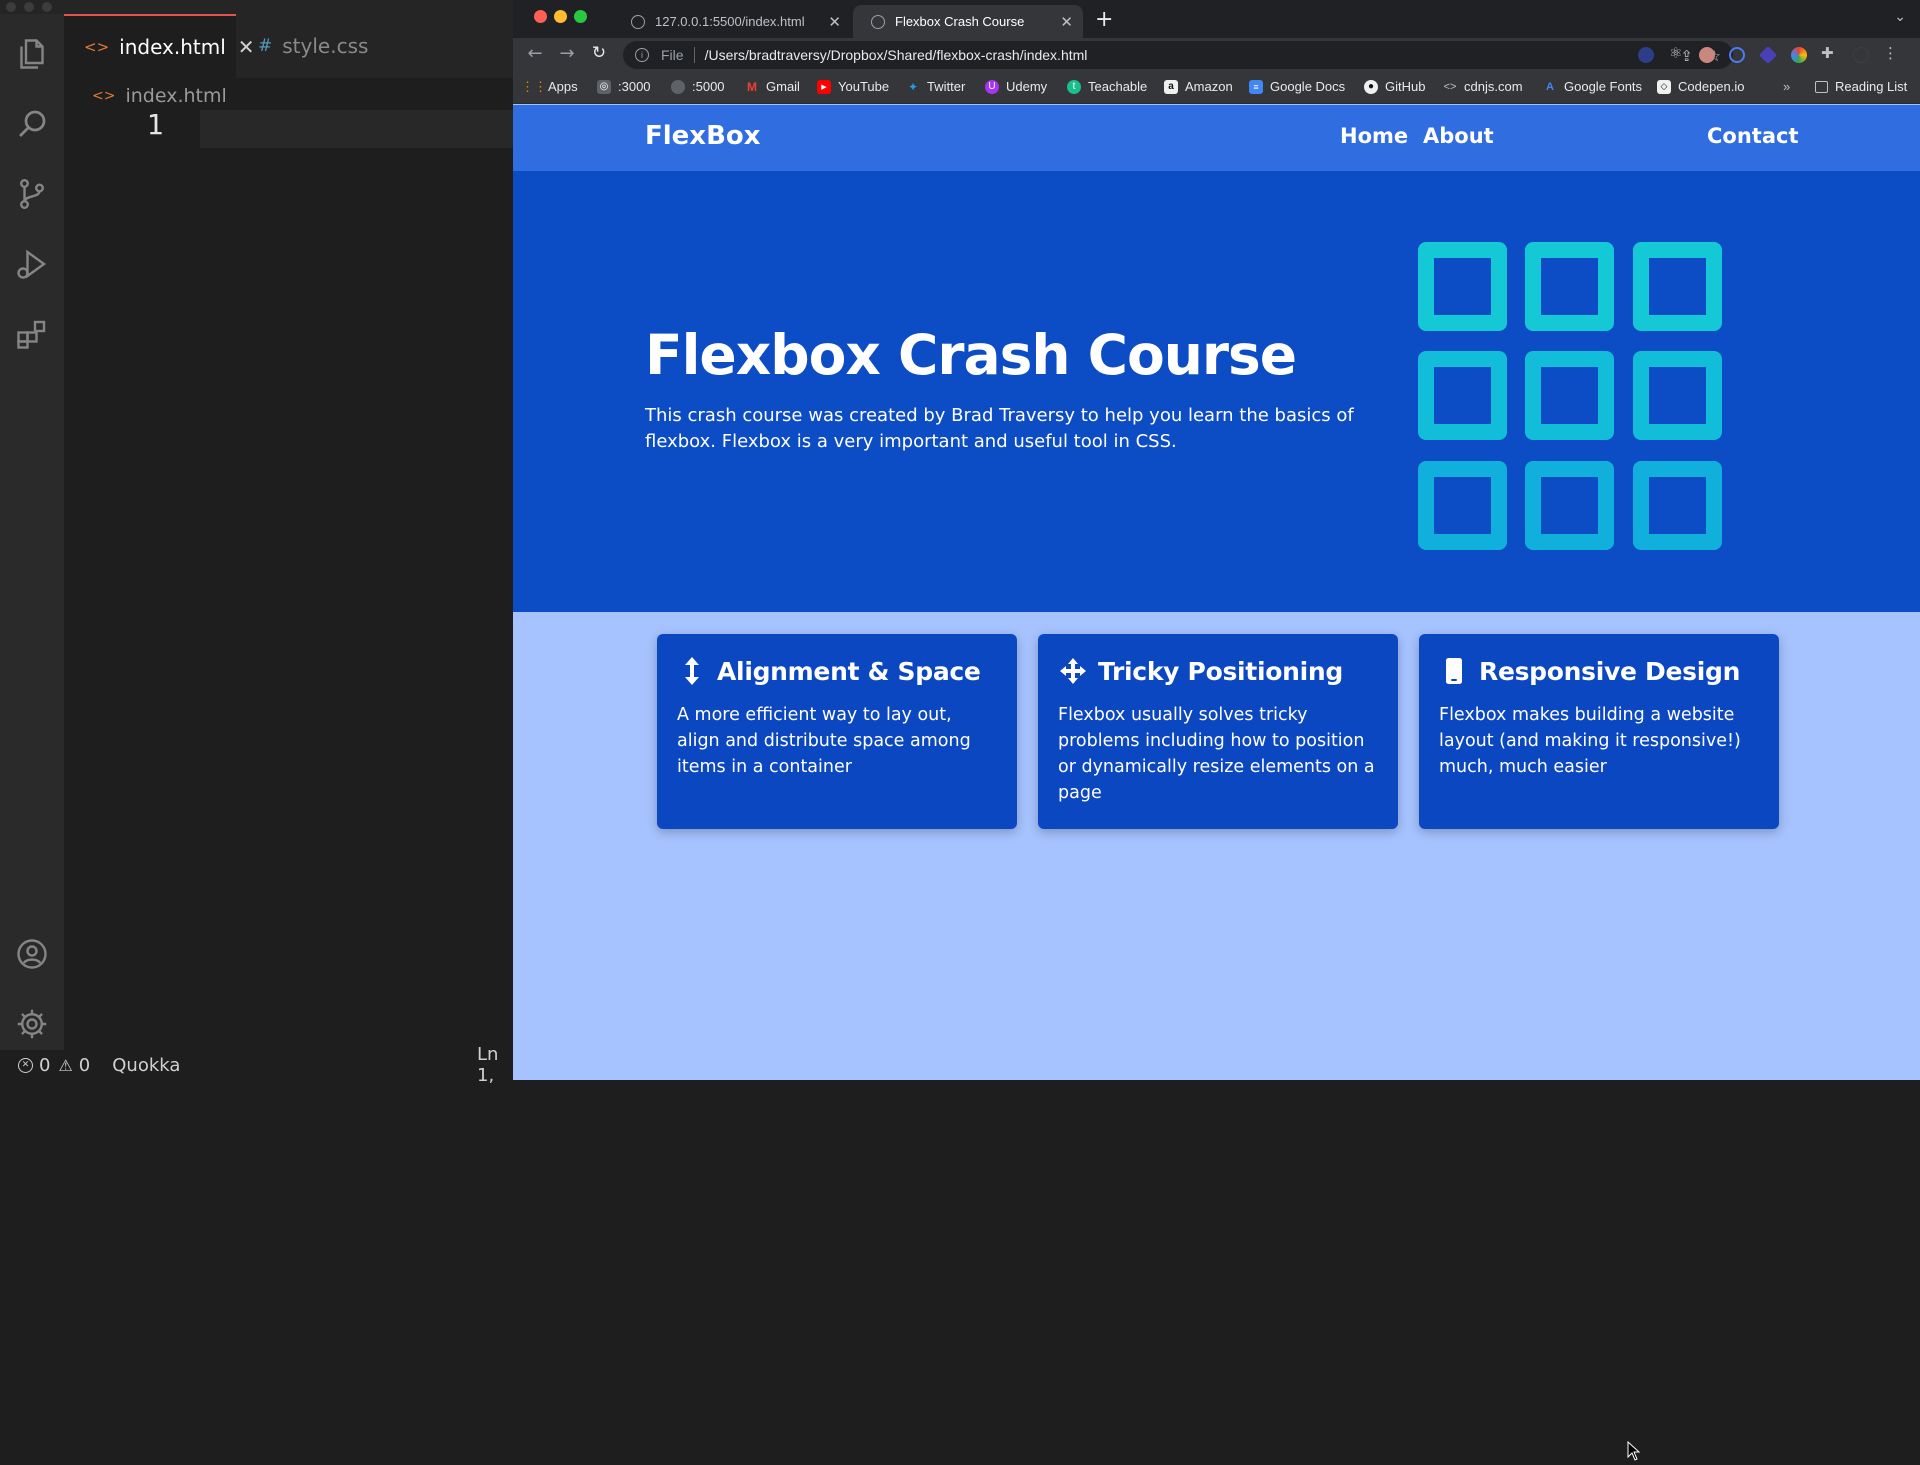 The height and width of the screenshot is (1465, 1920). Describe the element at coordinates (772, 86) in the screenshot. I see `bookmark-gmail: M Gmail` at that location.